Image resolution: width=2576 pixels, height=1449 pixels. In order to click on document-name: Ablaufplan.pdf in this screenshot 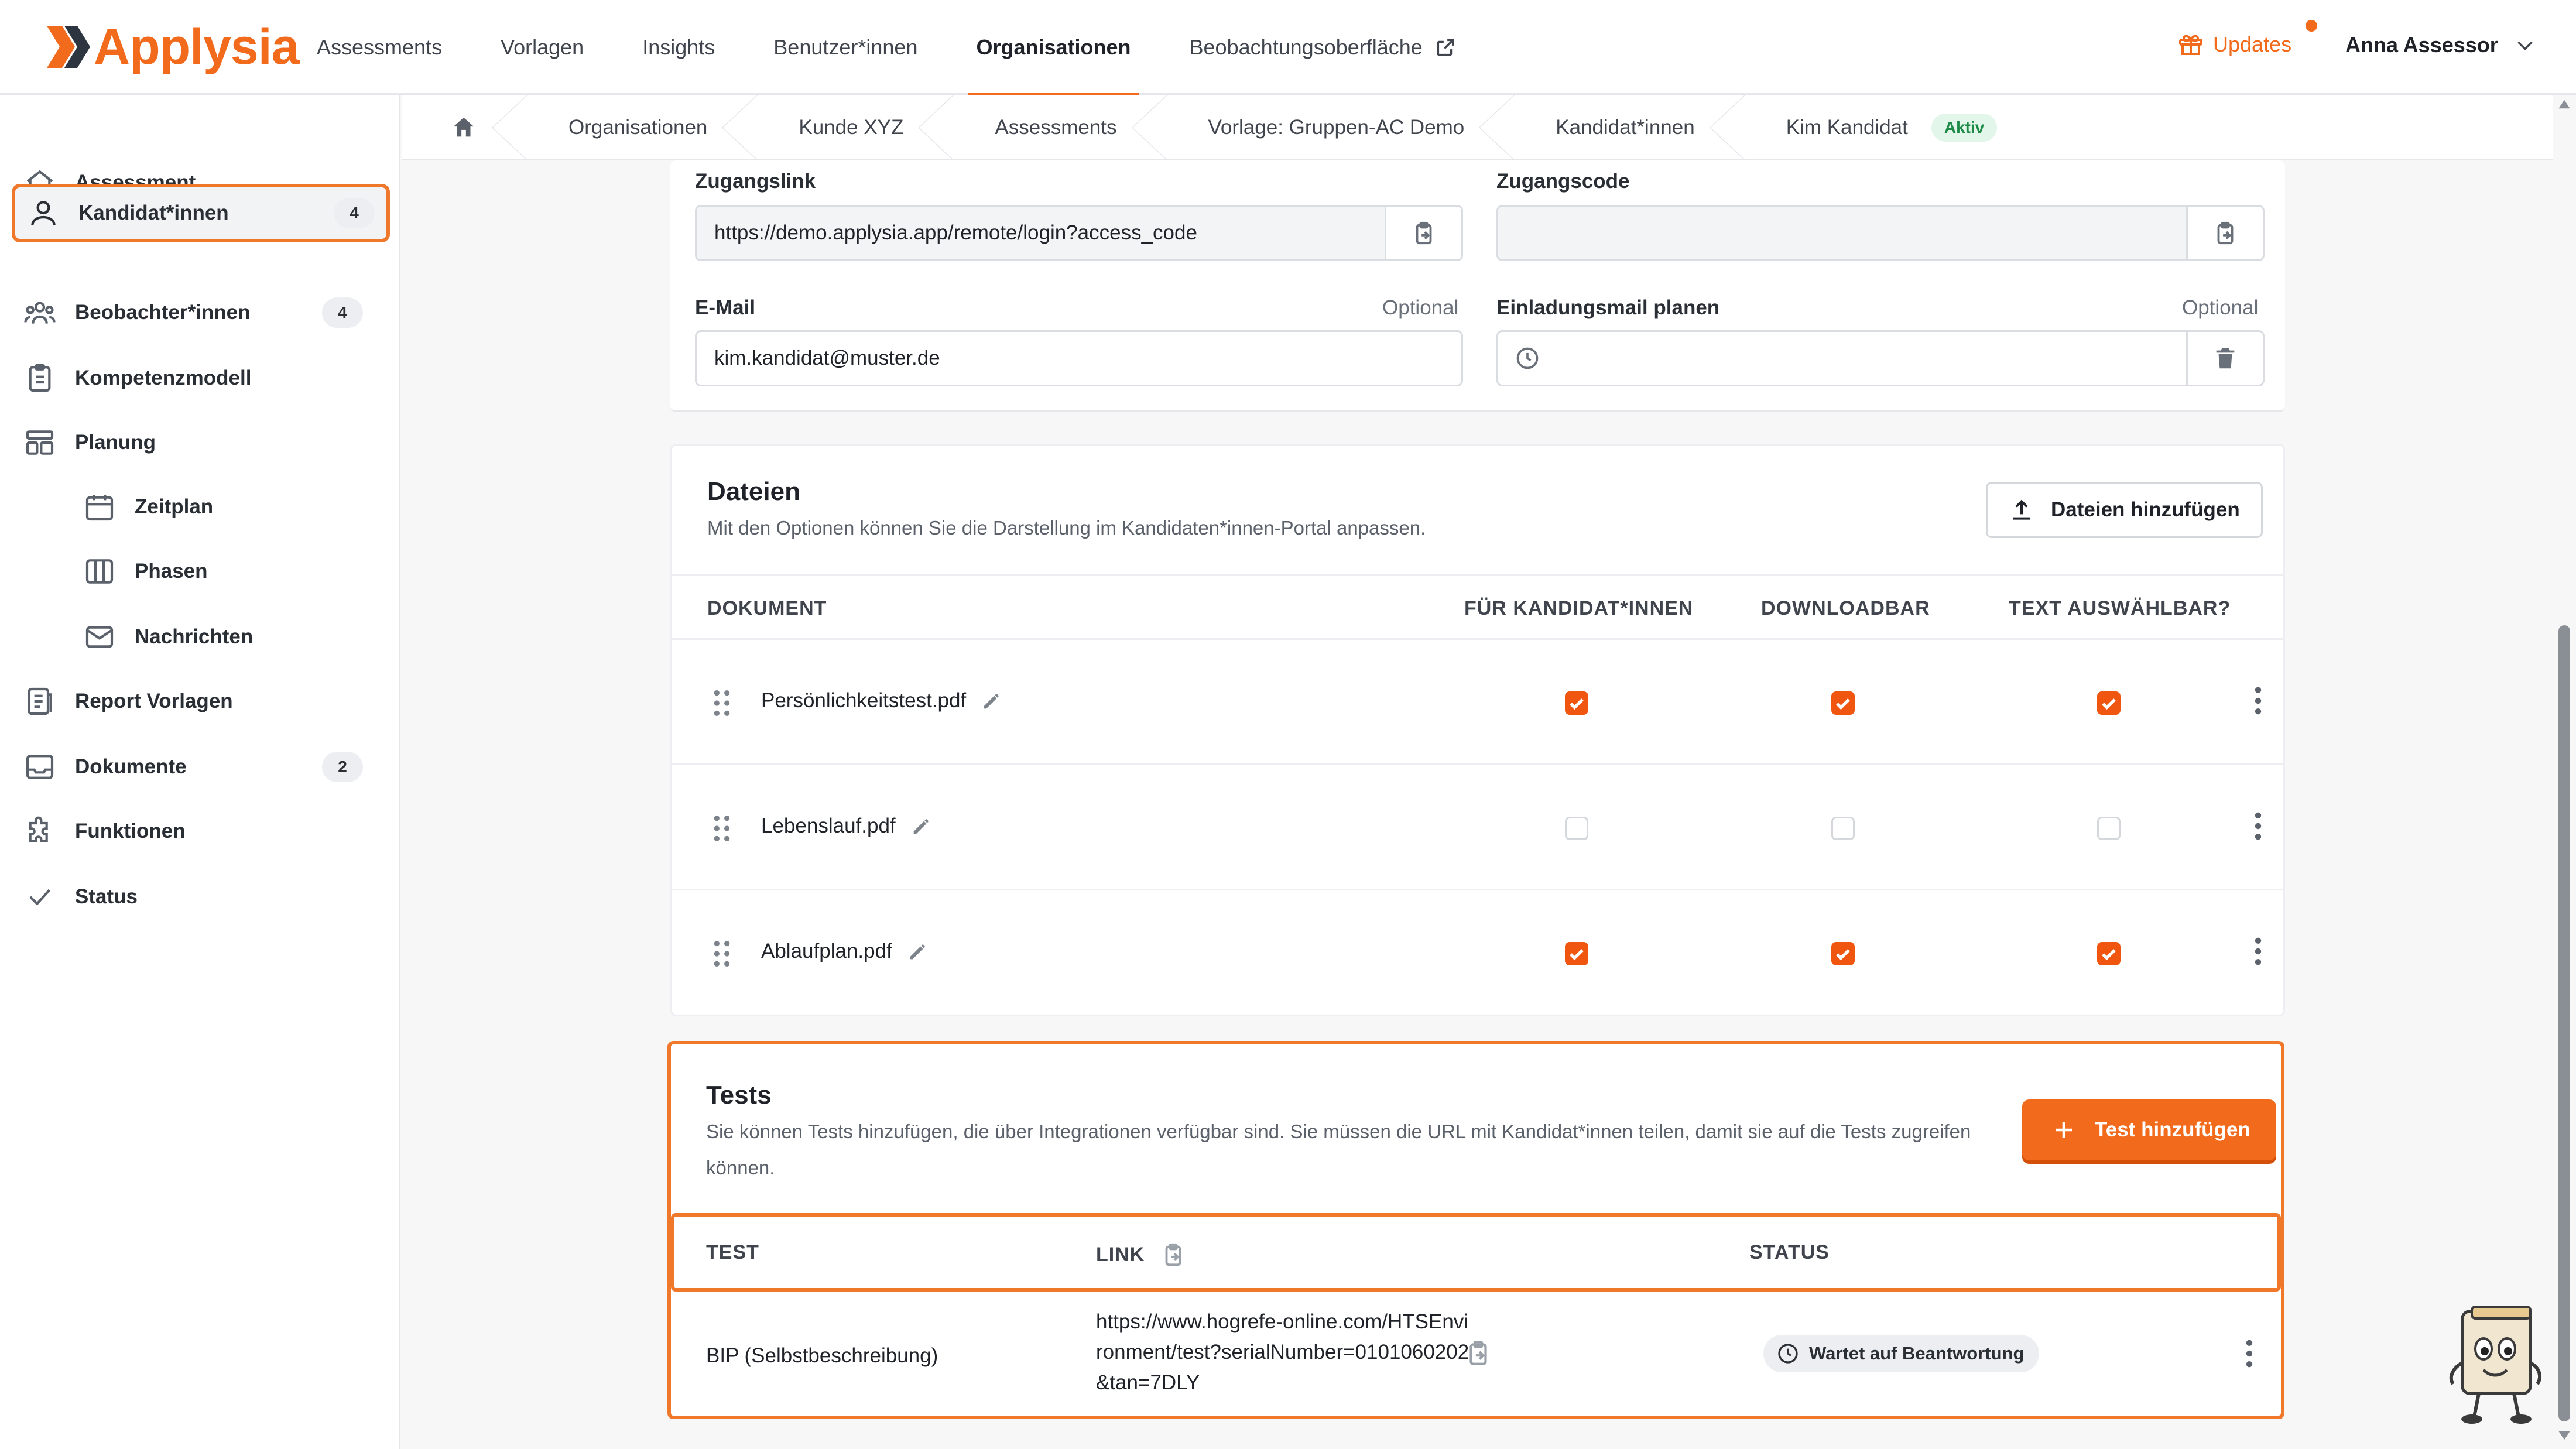, I will do `click(845, 951)`.